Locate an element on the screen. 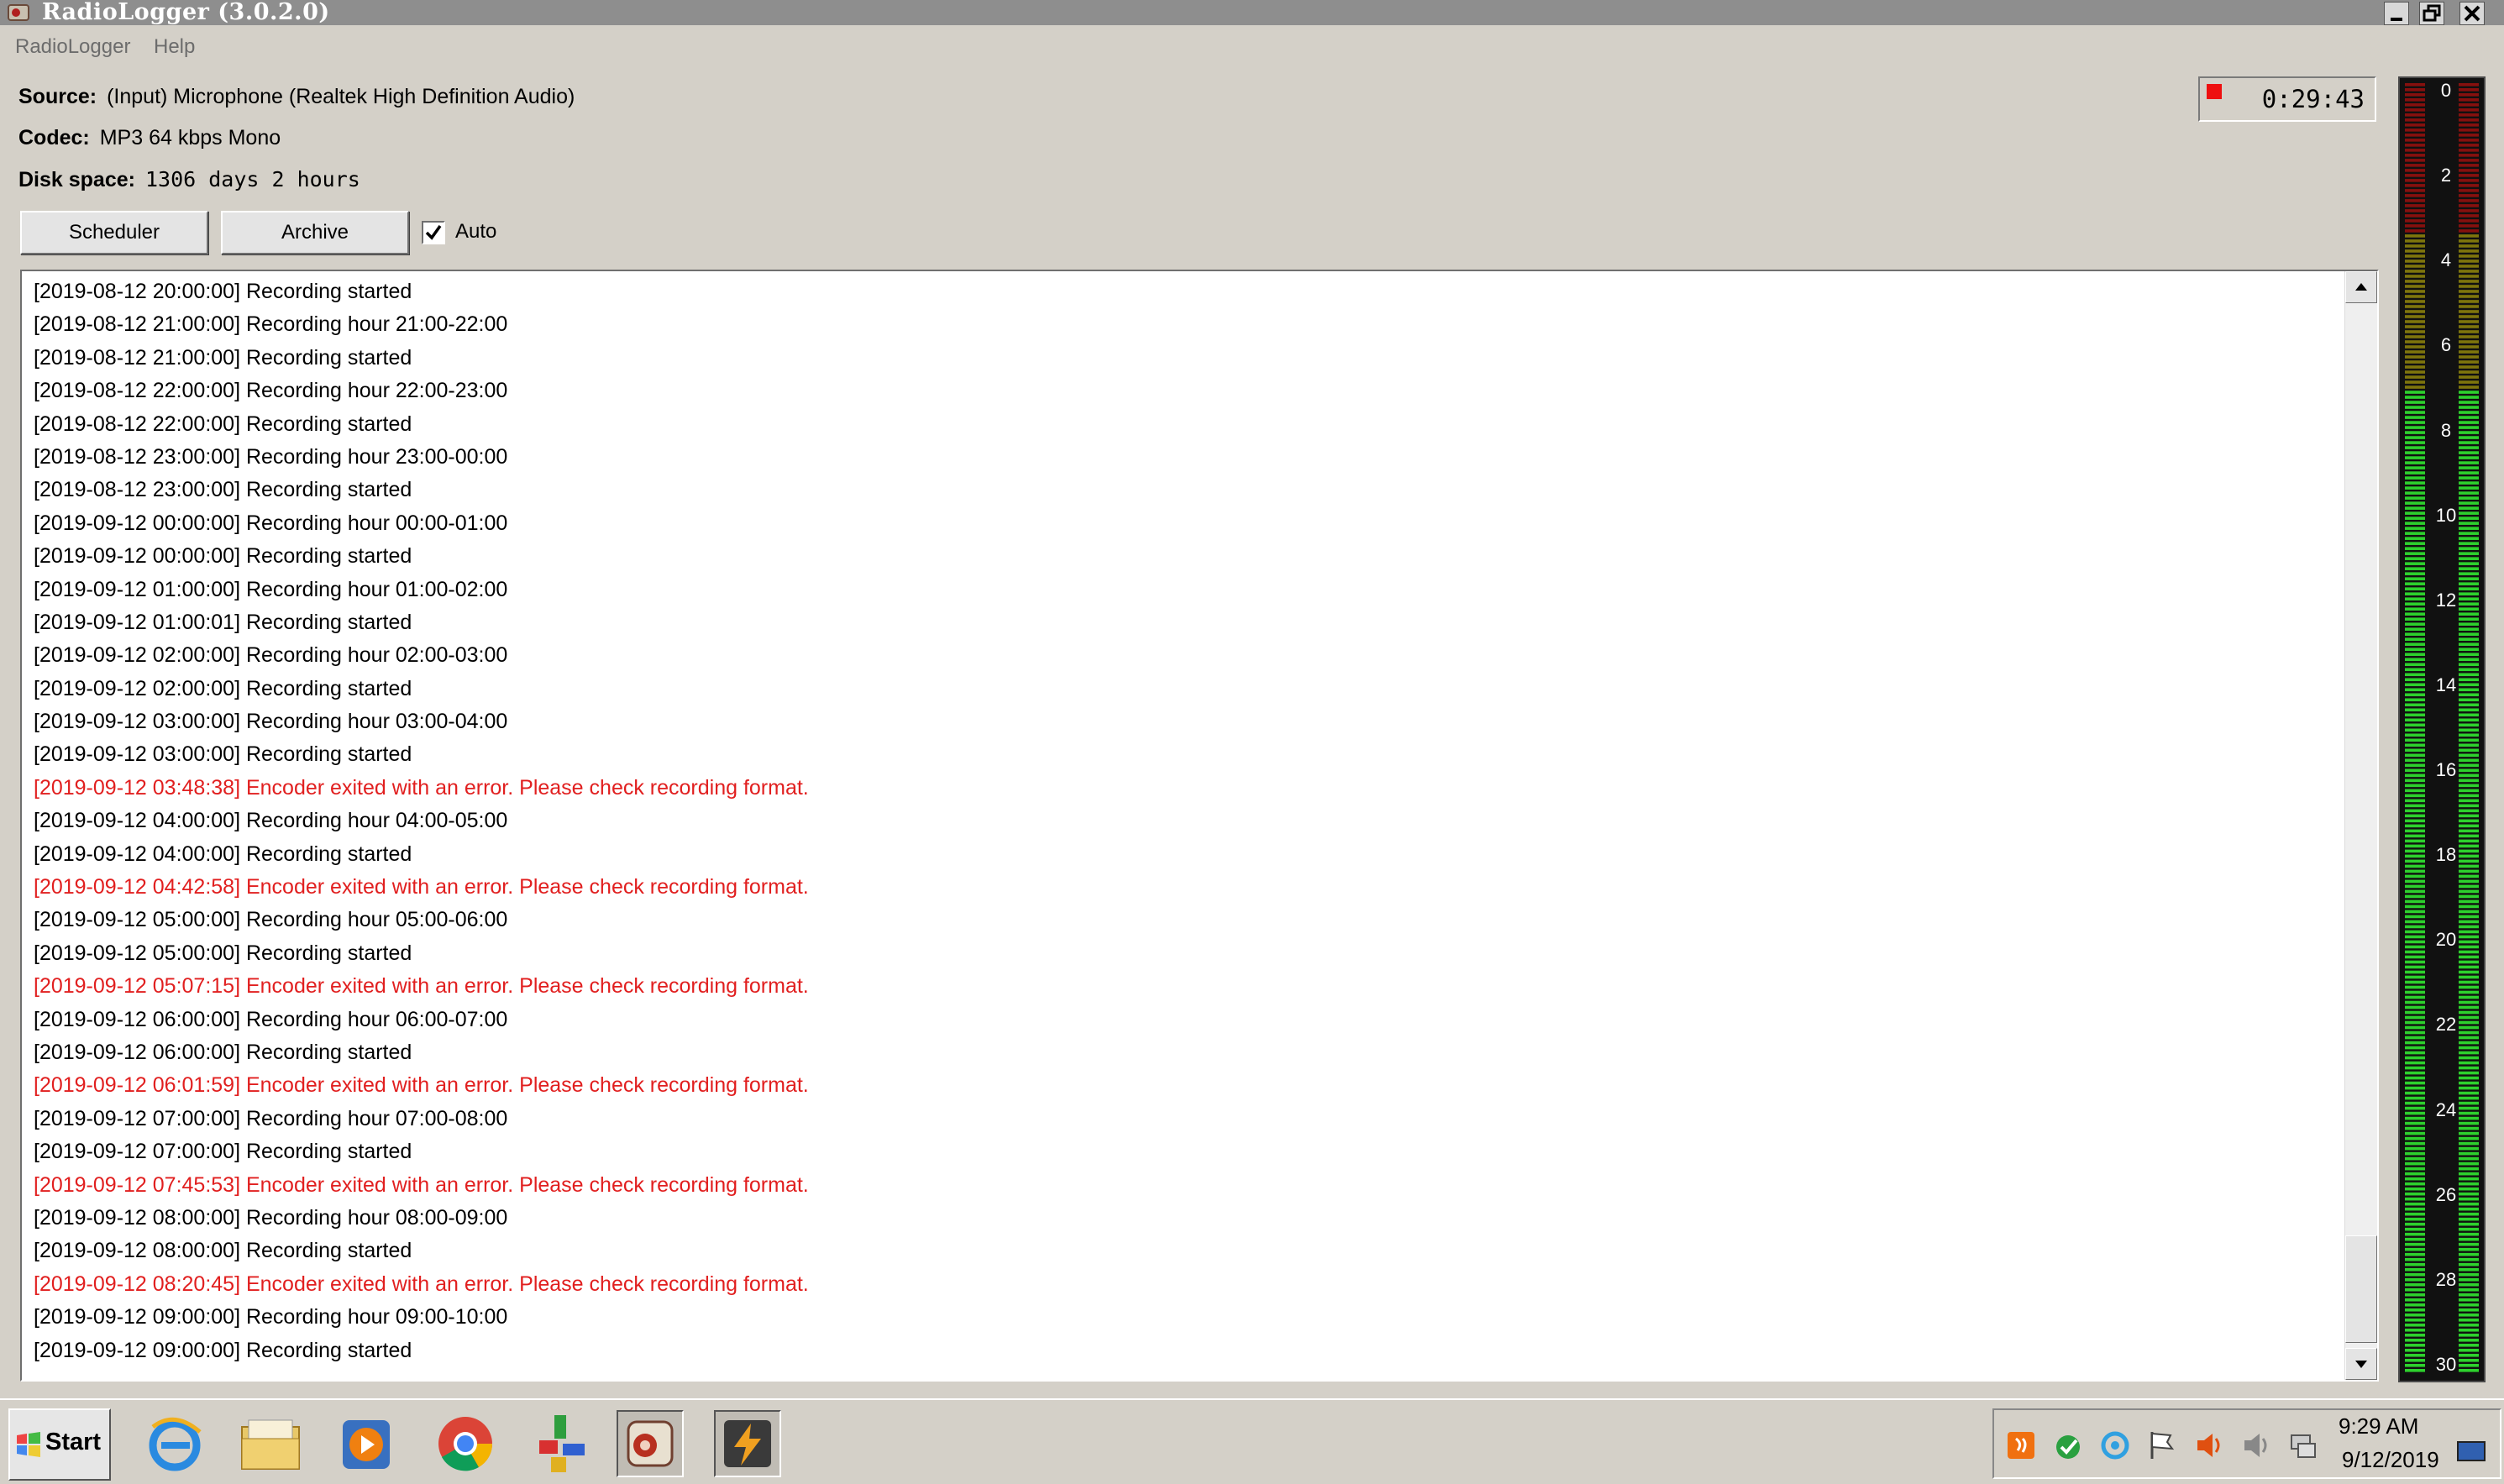 The image size is (2504, 1484). log-scrollbar is located at coordinates (2360, 826).